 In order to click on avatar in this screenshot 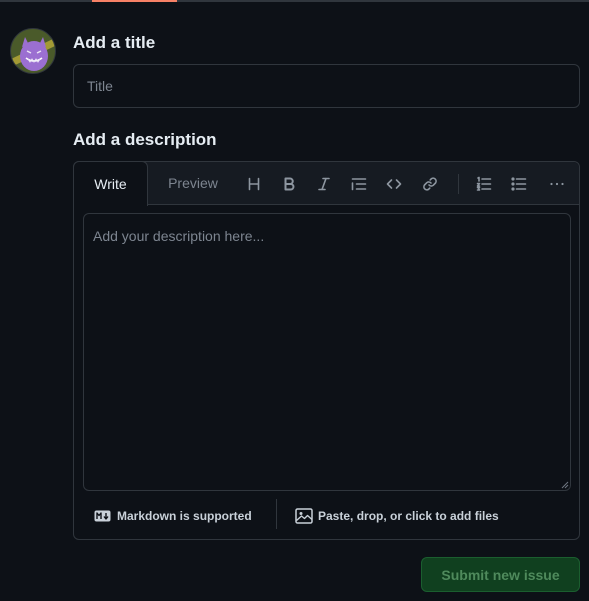, I will do `click(33, 51)`.